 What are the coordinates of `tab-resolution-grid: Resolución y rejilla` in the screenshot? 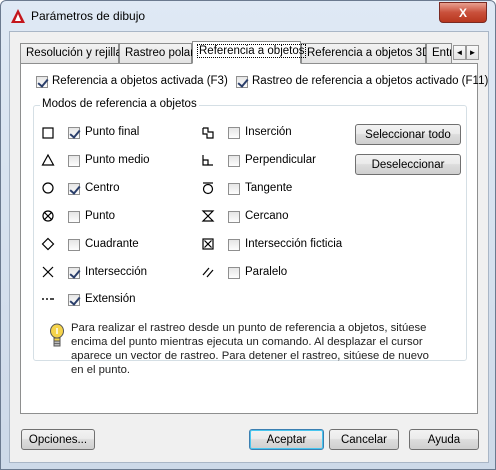 It's located at (71, 53).